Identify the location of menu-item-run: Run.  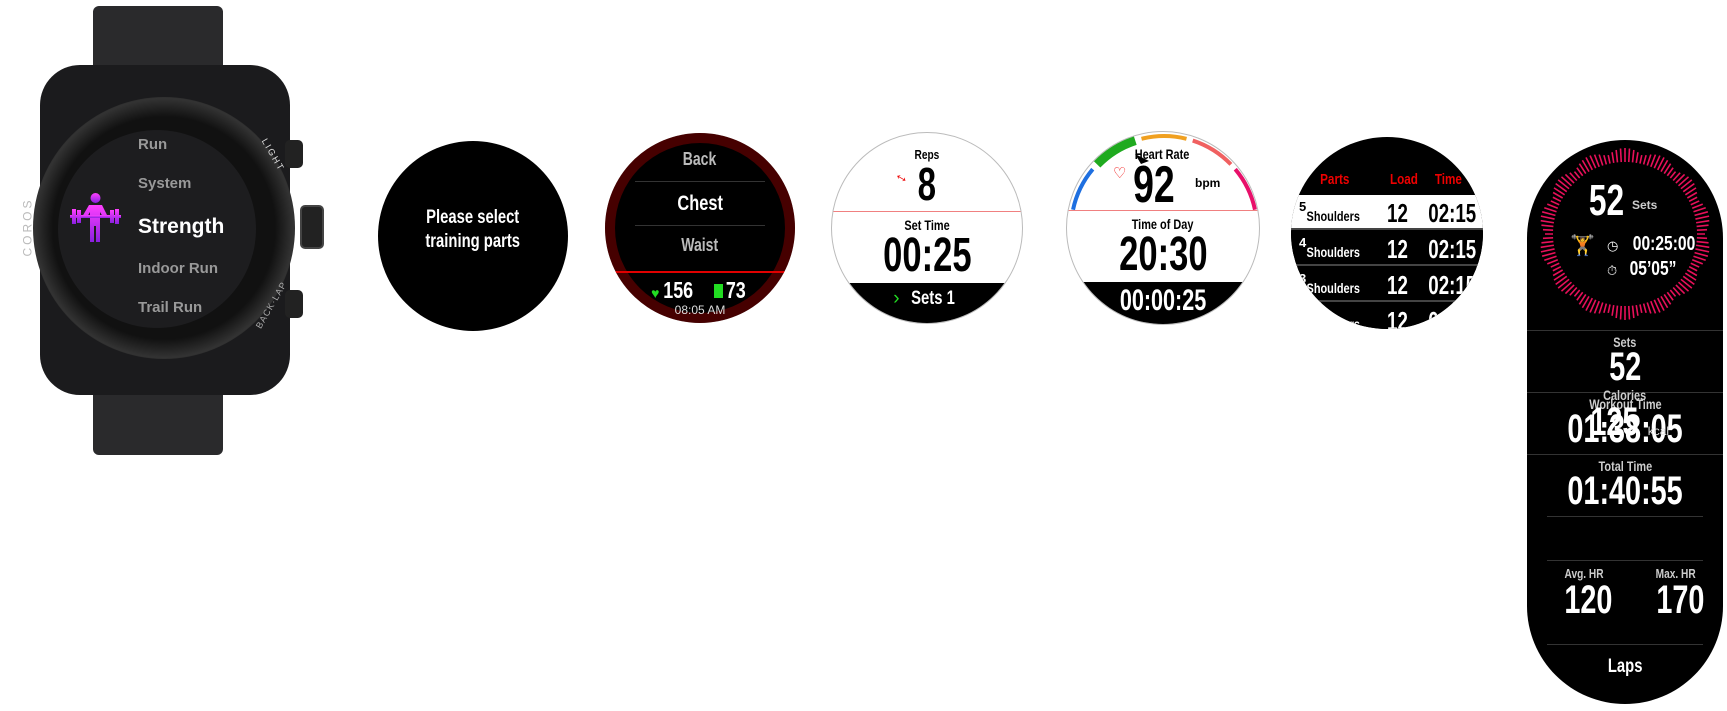
(152, 144).